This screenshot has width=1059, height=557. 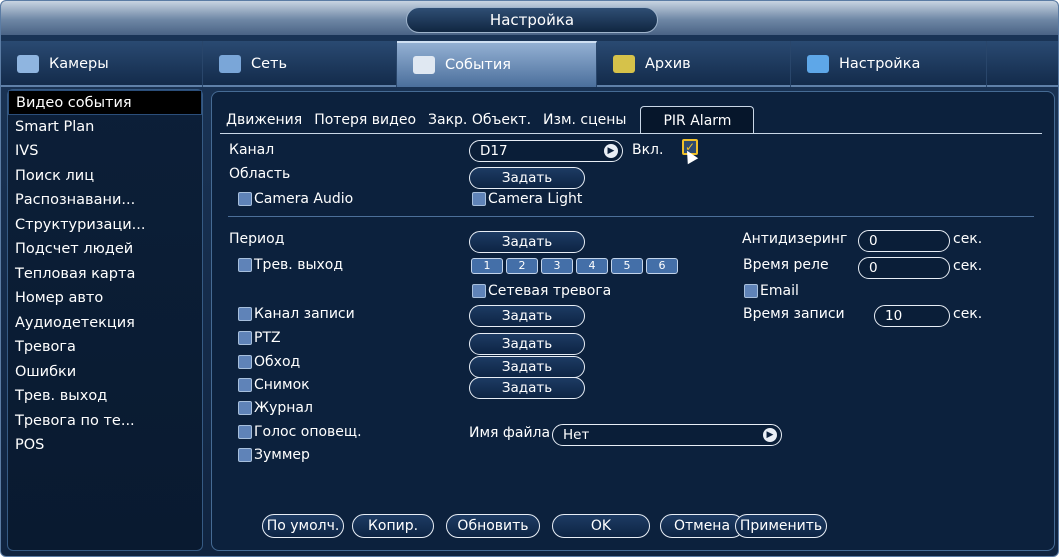 What do you see at coordinates (631, 133) in the screenshot?
I see `subtab-underline` at bounding box center [631, 133].